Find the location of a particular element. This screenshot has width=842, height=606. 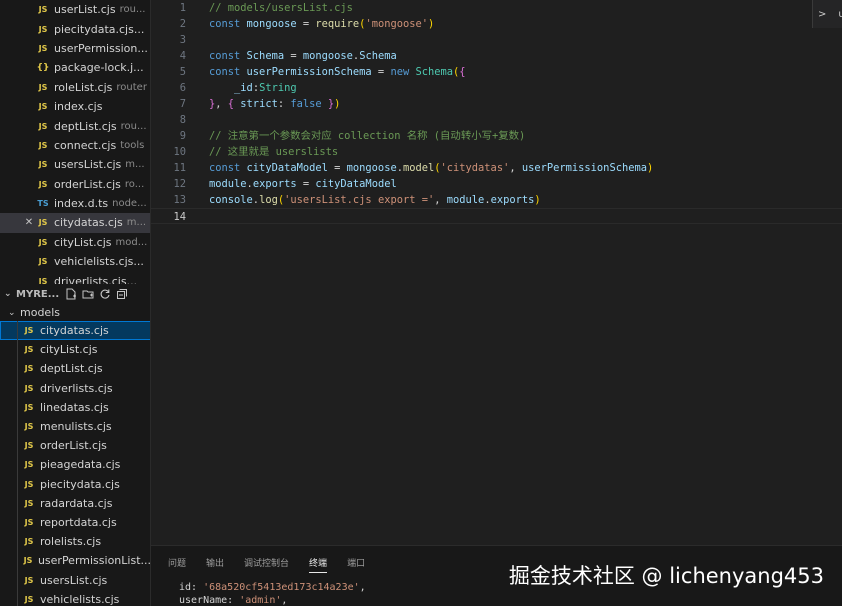

file-name: index.d.ts is located at coordinates (81, 203).